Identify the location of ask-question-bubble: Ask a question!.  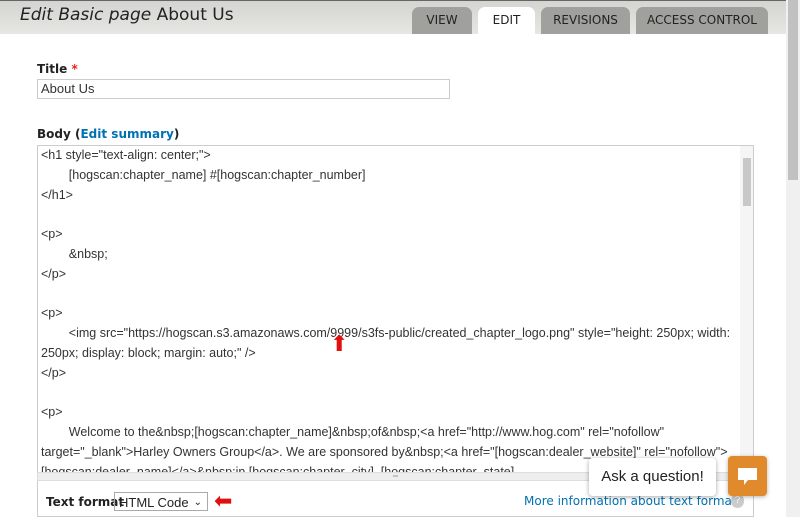
(652, 477).